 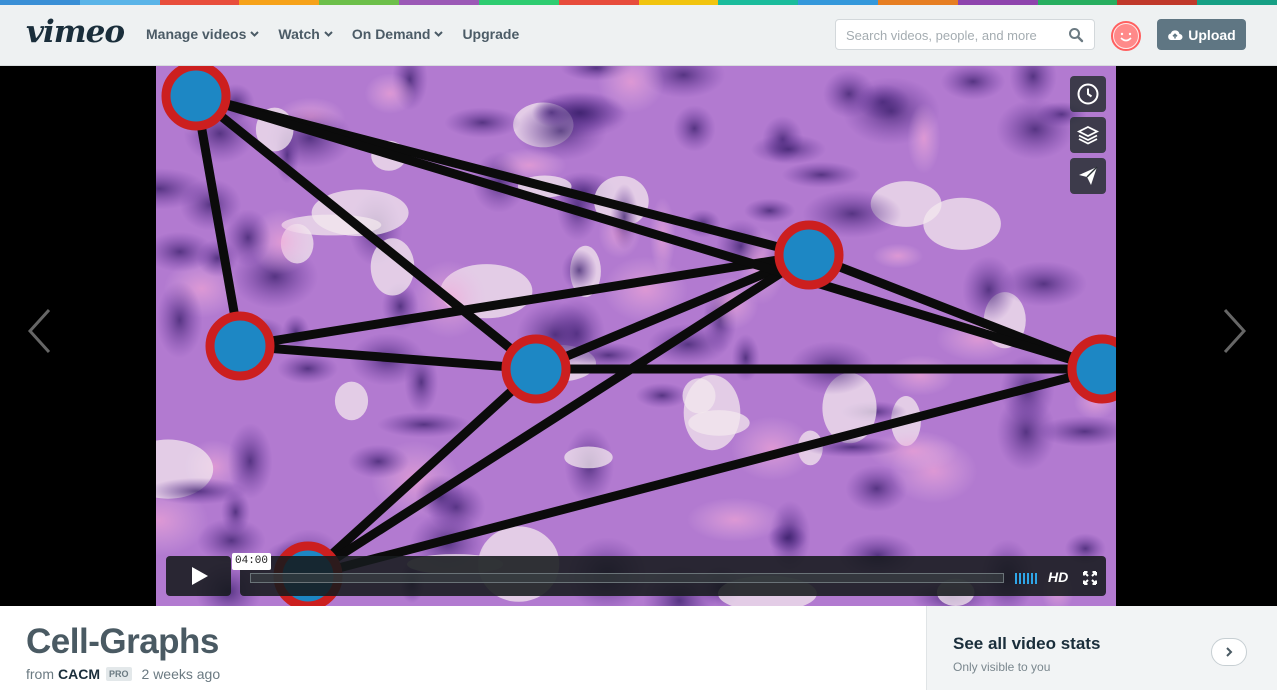 I want to click on play-icon, so click(x=199, y=576).